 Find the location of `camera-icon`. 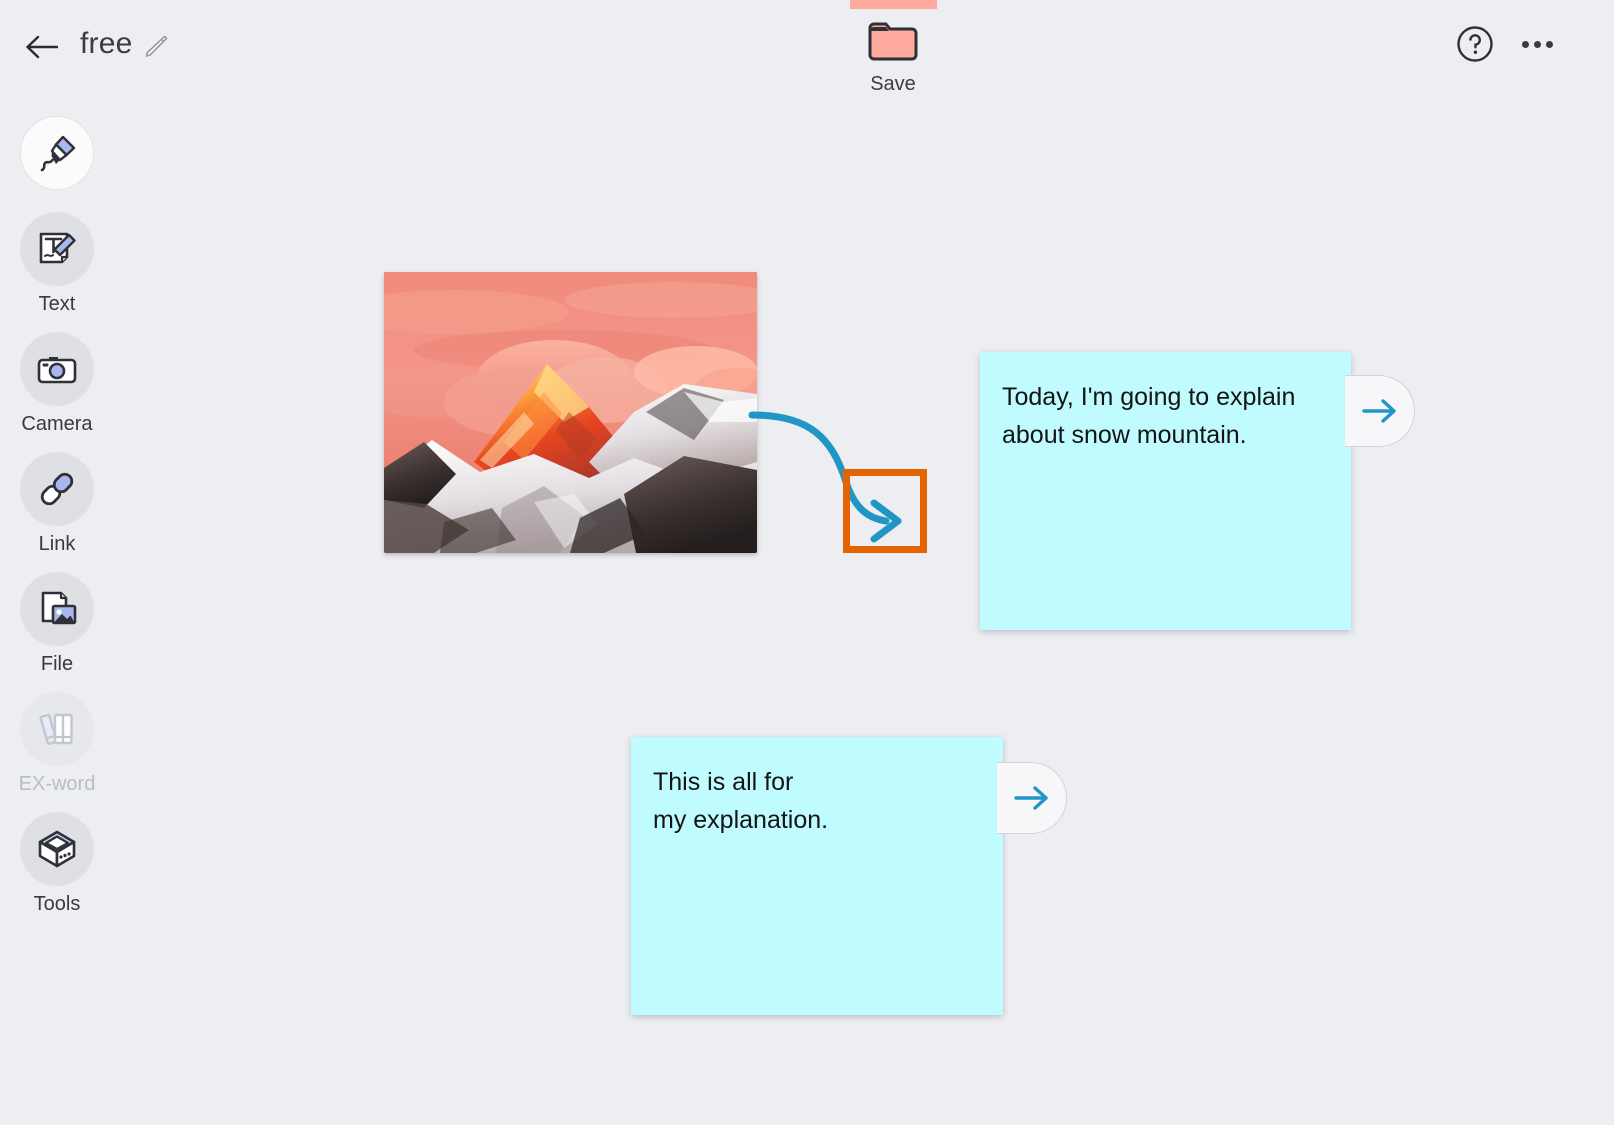

camera-icon is located at coordinates (57, 370).